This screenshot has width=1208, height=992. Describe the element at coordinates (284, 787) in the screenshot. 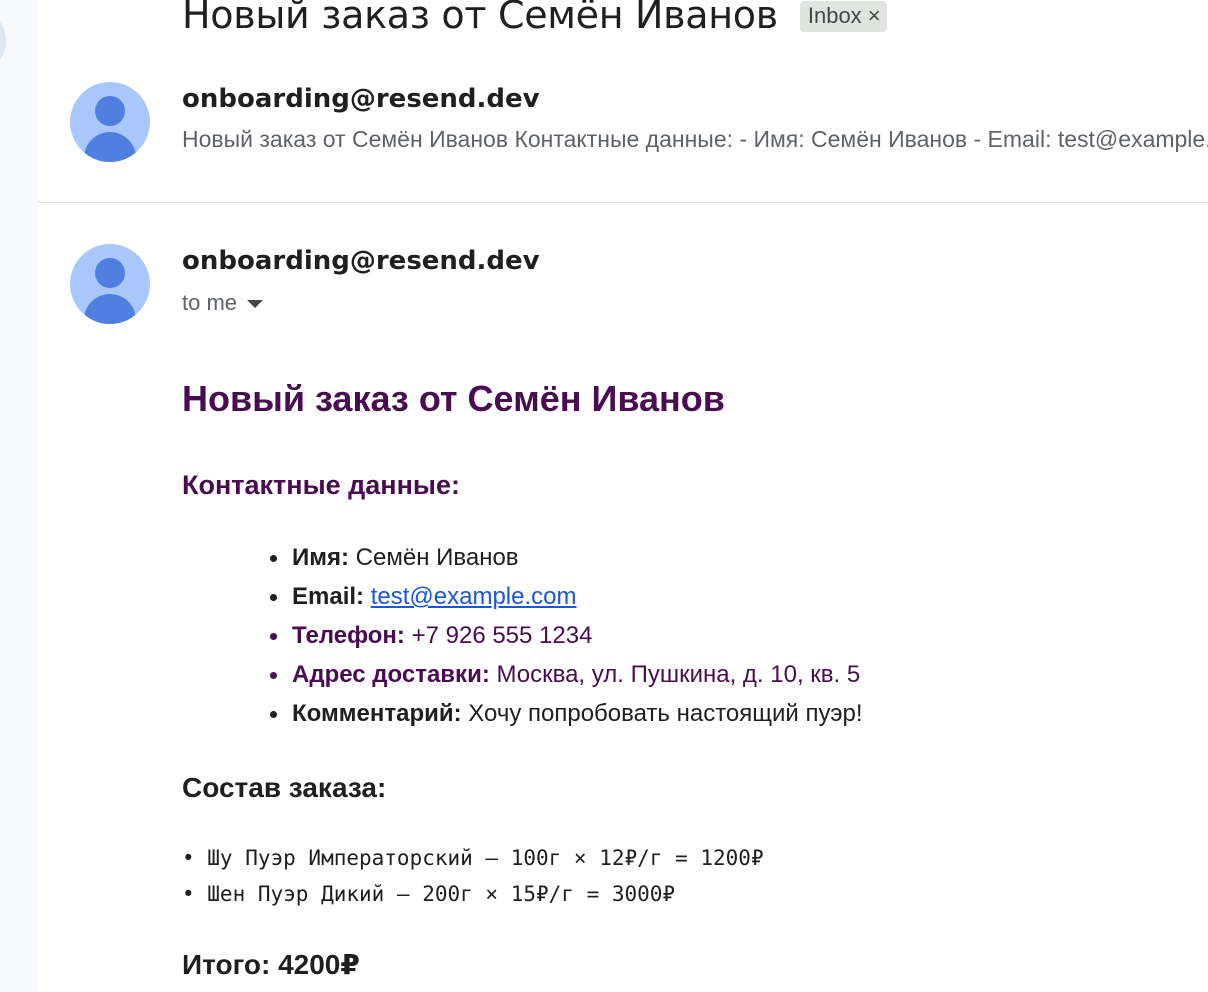

I see `order-heading: Состав заказа:` at that location.